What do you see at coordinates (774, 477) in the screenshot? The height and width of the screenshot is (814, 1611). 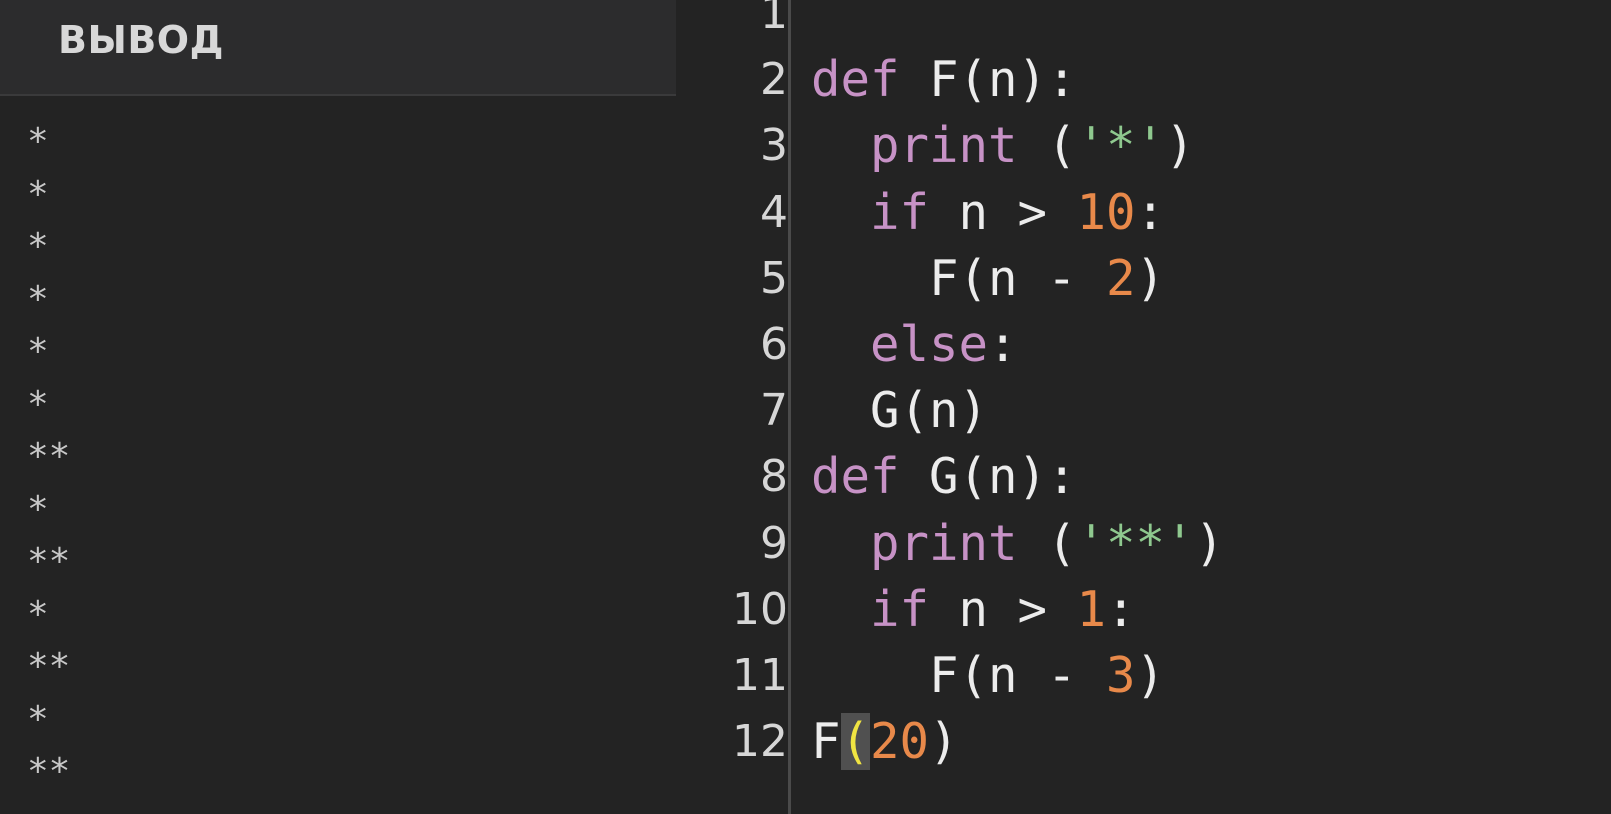 I see `line-number: 8` at bounding box center [774, 477].